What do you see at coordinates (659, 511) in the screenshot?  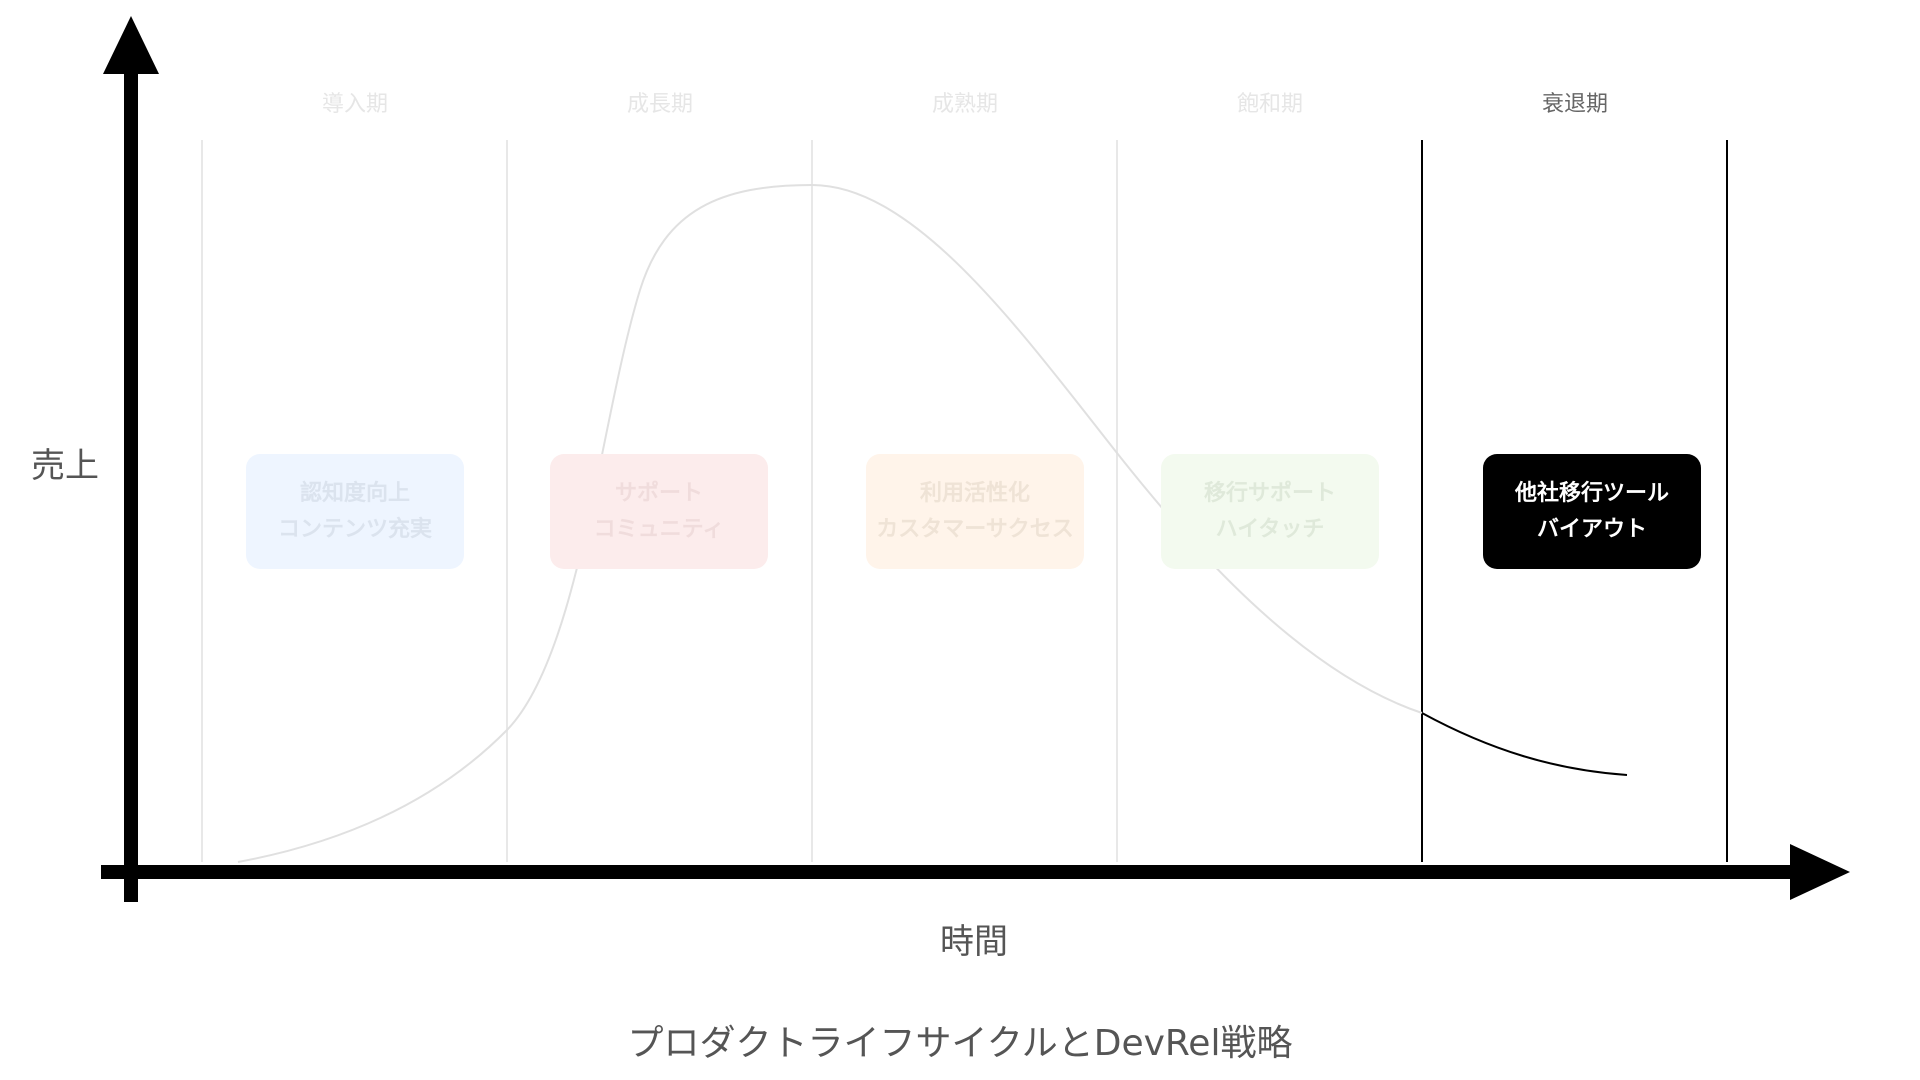 I see `strategy-box-1: サポート コミュニティ` at bounding box center [659, 511].